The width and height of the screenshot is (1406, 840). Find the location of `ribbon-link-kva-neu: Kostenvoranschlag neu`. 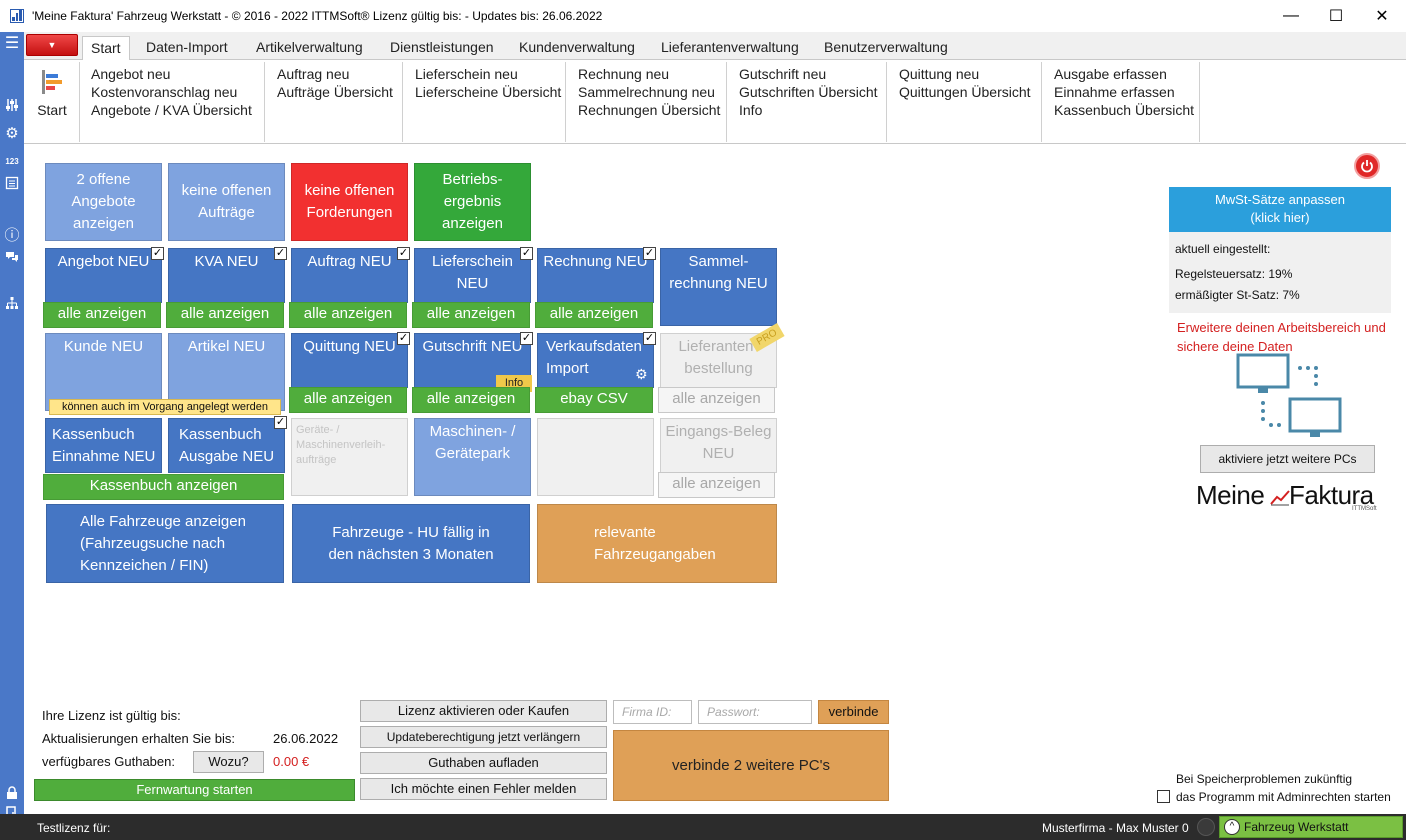

ribbon-link-kva-neu: Kostenvoranschlag neu is located at coordinates (177, 92).